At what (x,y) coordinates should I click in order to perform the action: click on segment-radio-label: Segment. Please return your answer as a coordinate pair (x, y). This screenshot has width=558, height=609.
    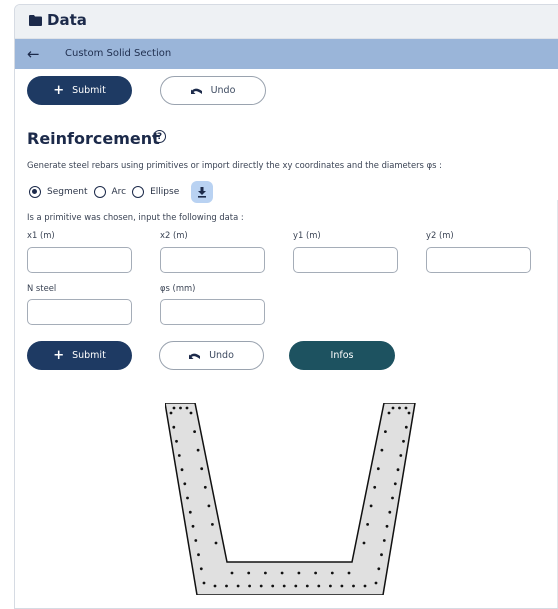
    Looking at the image, I should click on (67, 192).